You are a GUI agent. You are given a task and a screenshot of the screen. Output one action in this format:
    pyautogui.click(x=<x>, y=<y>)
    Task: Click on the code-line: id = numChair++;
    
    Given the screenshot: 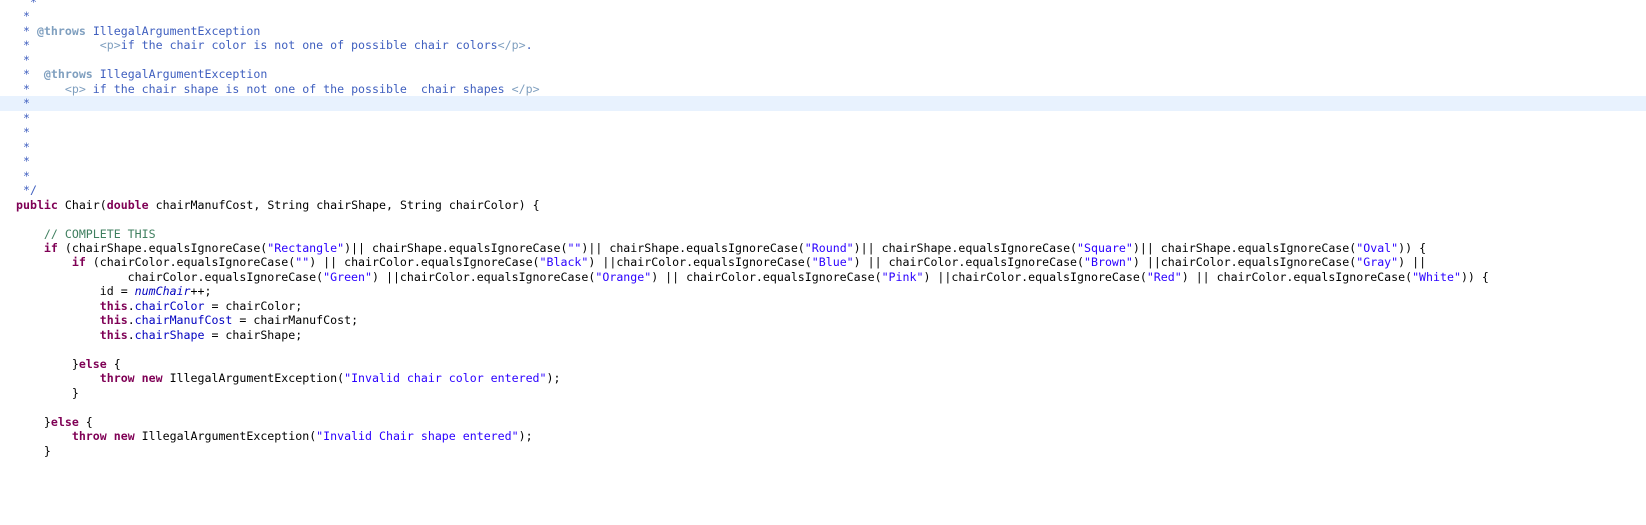 What is the action you would take?
    pyautogui.click(x=823, y=291)
    